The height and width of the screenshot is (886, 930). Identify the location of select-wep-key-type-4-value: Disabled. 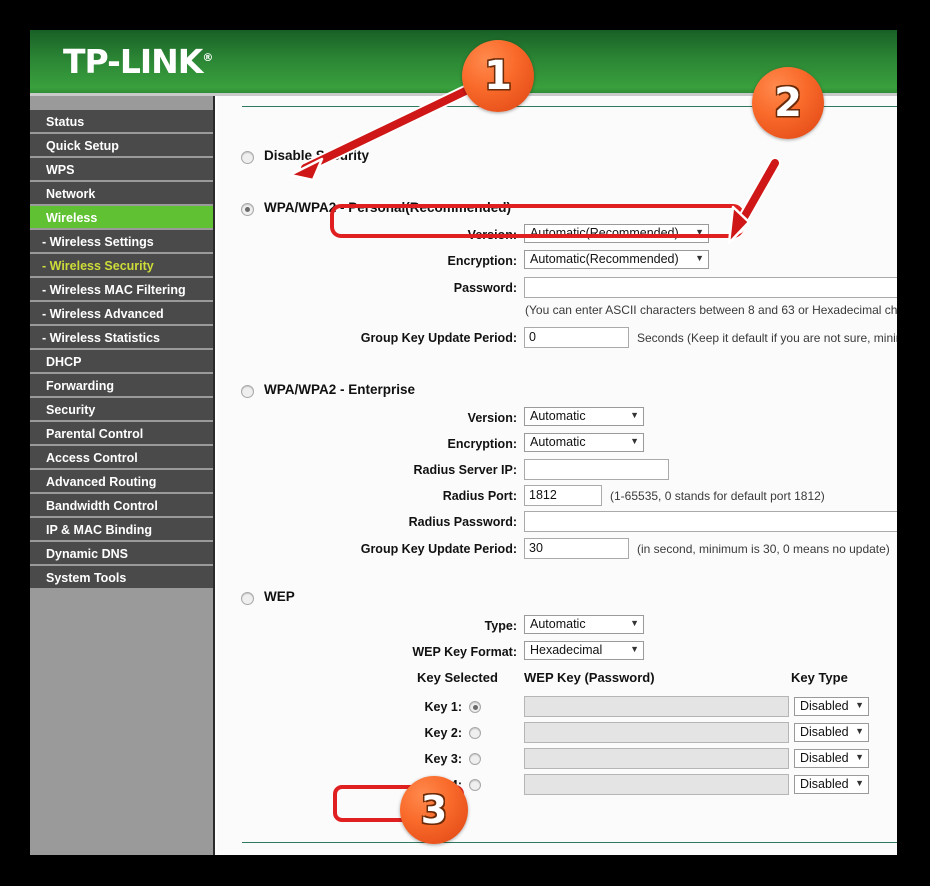
(824, 784).